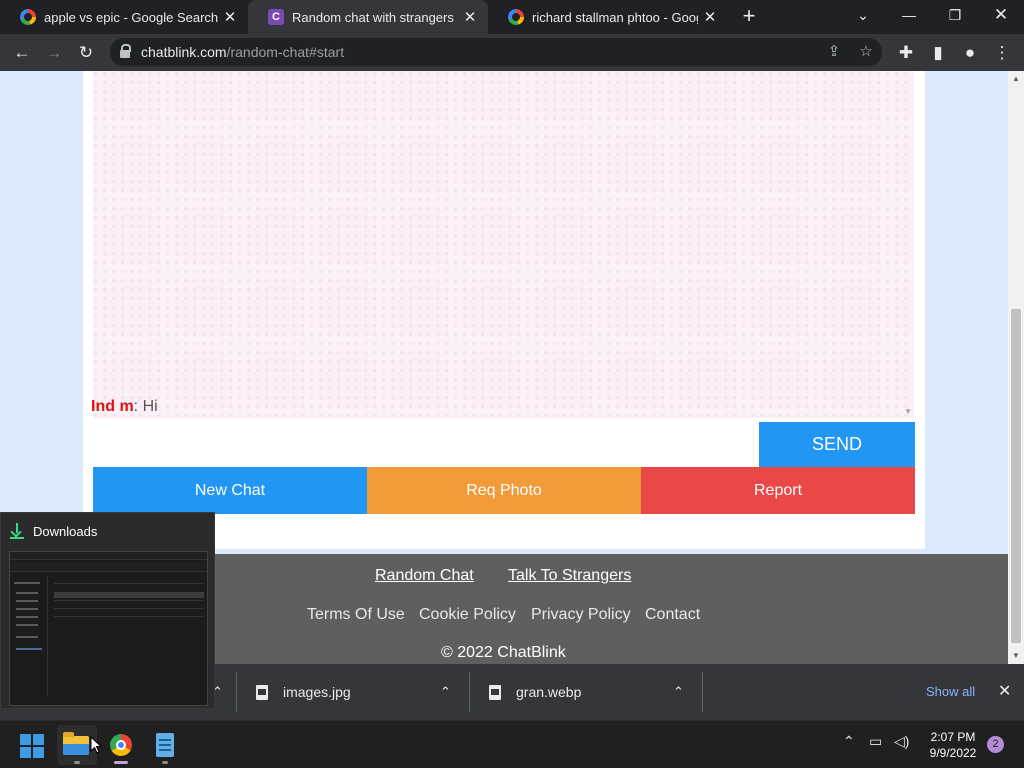 This screenshot has width=1024, height=768. I want to click on tab-apple-vs-epic: apple vs epic - Google Search ✕, so click(124, 17).